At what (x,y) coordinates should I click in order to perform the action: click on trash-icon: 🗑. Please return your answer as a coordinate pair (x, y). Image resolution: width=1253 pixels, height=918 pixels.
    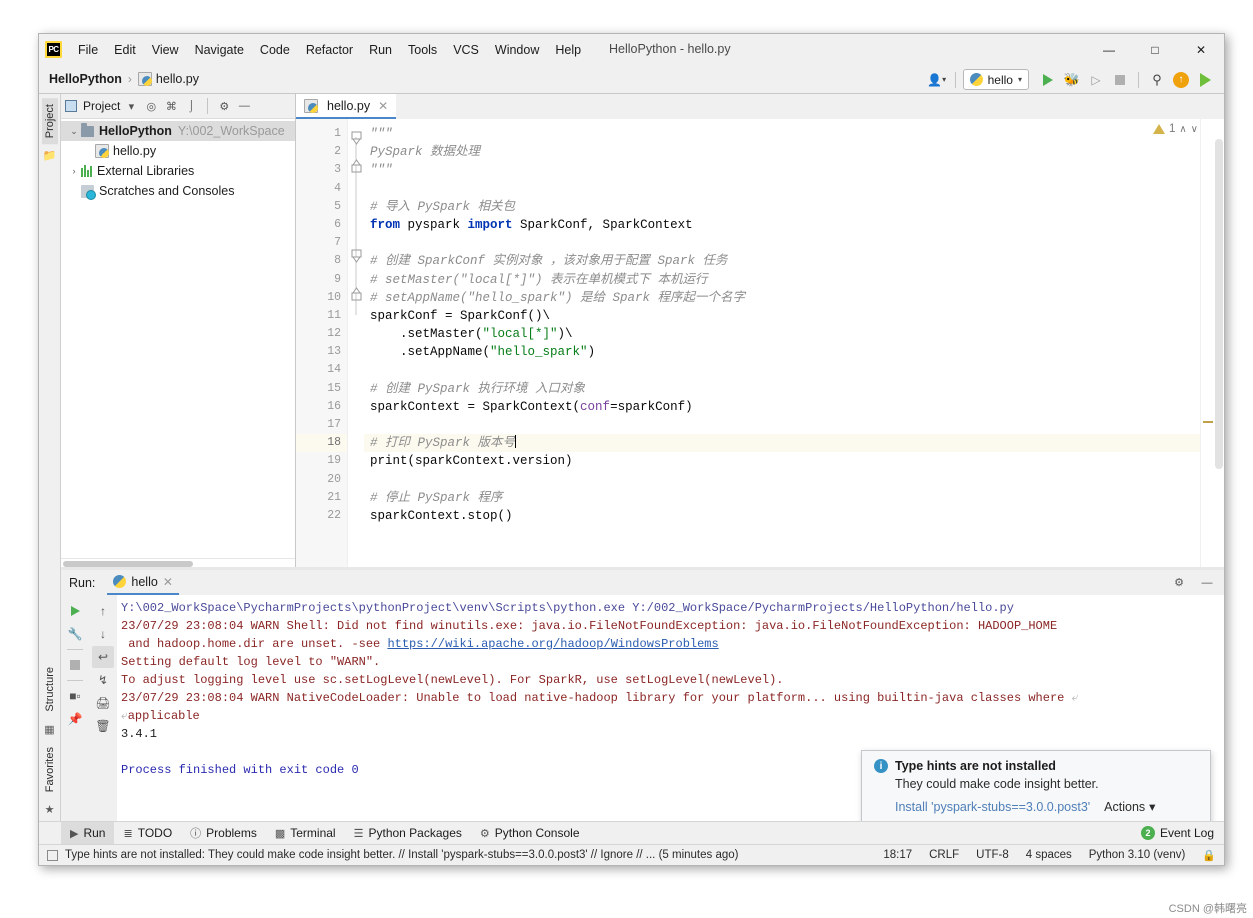
    Looking at the image, I should click on (103, 726).